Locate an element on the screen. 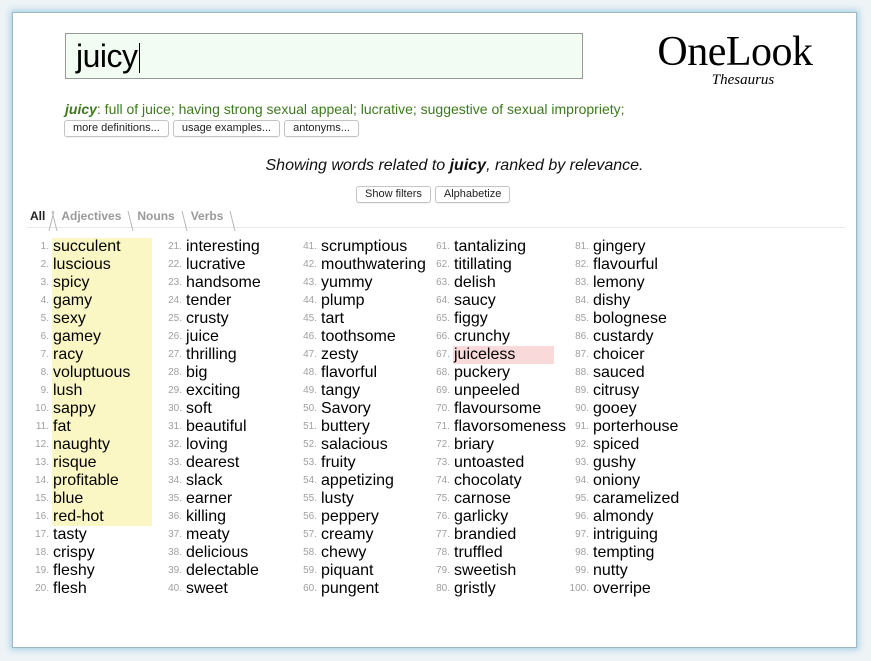 The width and height of the screenshot is (871, 661). result-word-link: scrumptious is located at coordinates (363, 247).